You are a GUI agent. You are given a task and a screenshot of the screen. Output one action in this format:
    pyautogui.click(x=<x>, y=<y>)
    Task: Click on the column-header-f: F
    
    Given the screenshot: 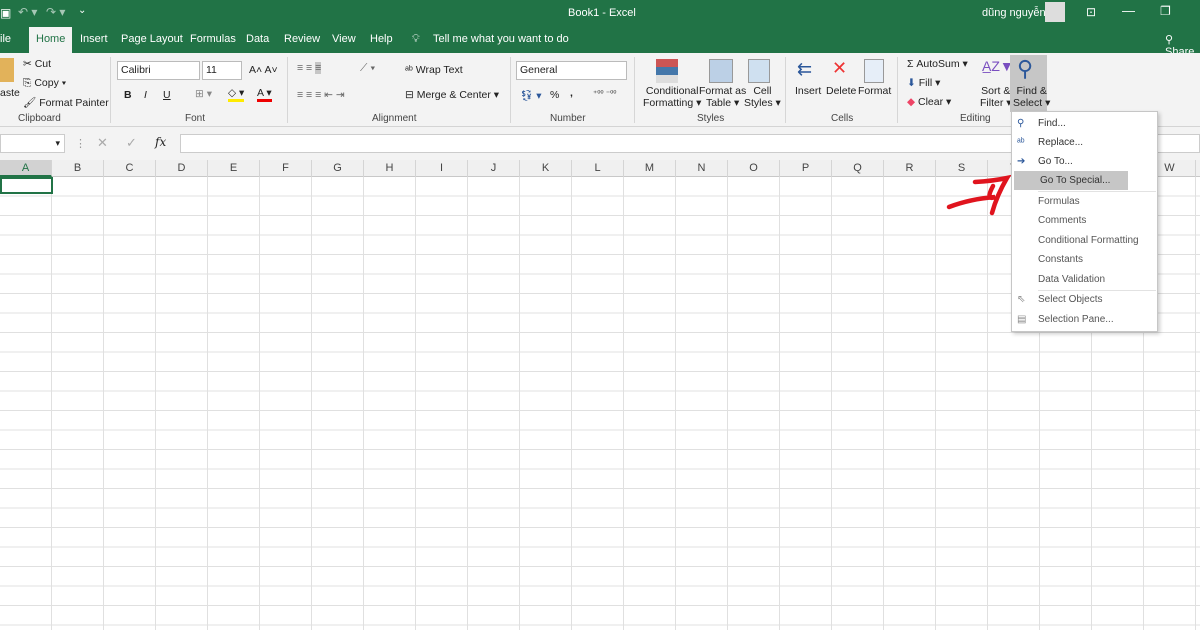 What is the action you would take?
    pyautogui.click(x=286, y=168)
    